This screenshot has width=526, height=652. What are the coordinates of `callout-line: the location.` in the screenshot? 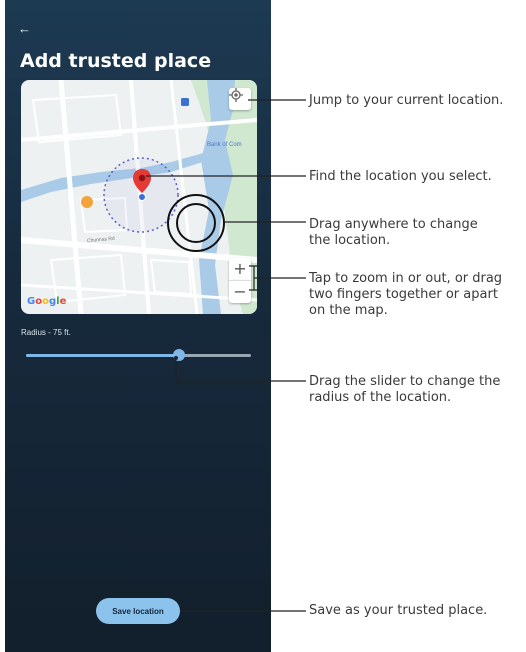 It's located at (350, 240).